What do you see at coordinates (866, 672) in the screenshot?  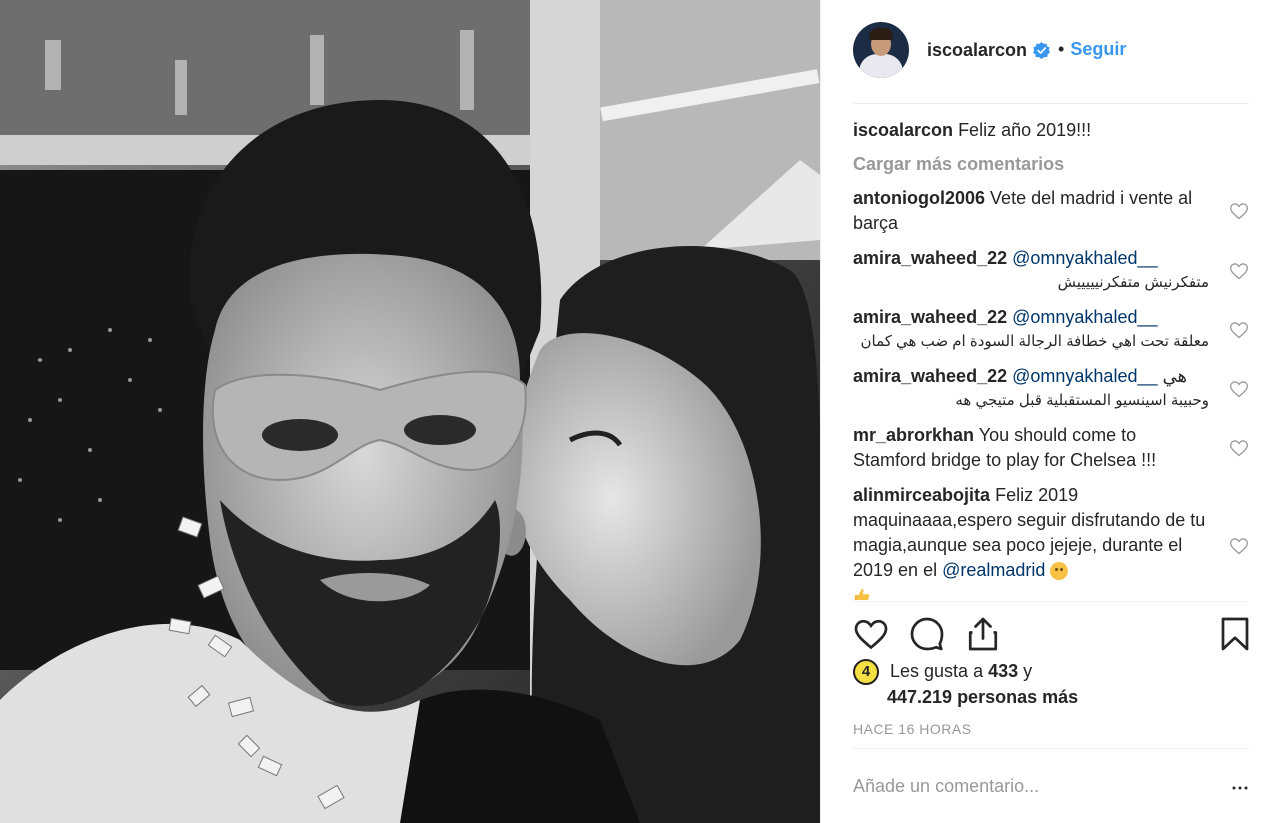 I see `liker-avatar-badge: 4` at bounding box center [866, 672].